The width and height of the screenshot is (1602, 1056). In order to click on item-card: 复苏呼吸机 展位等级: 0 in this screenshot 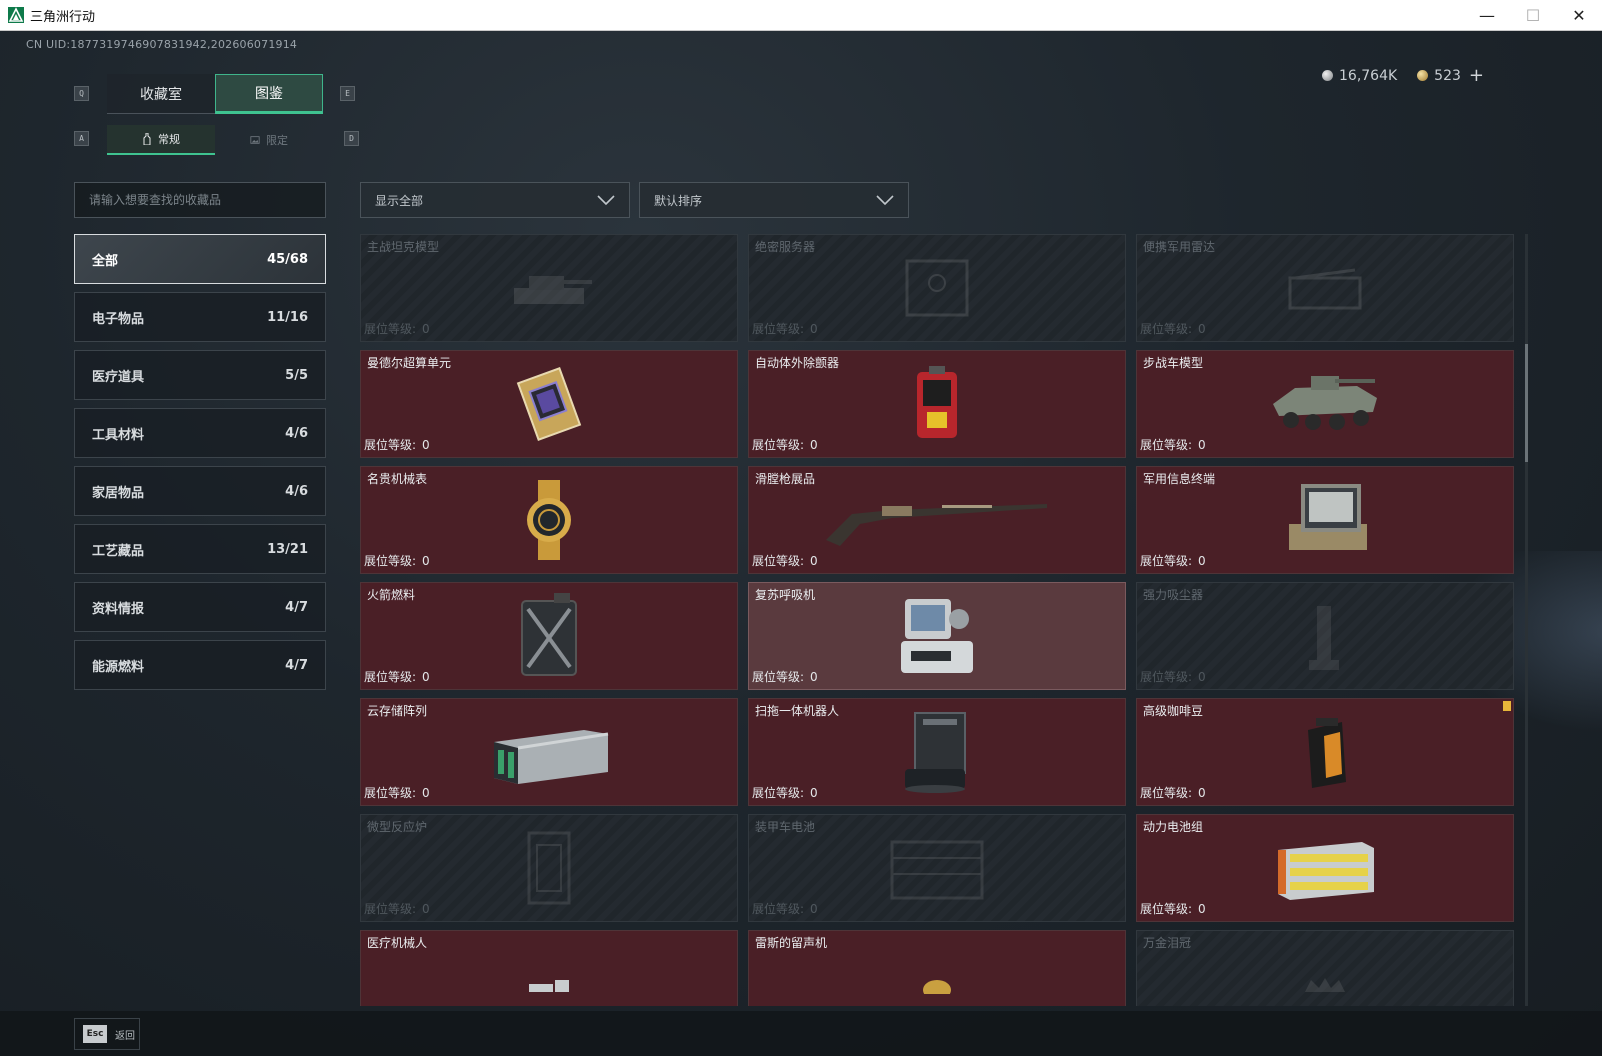, I will do `click(937, 636)`.